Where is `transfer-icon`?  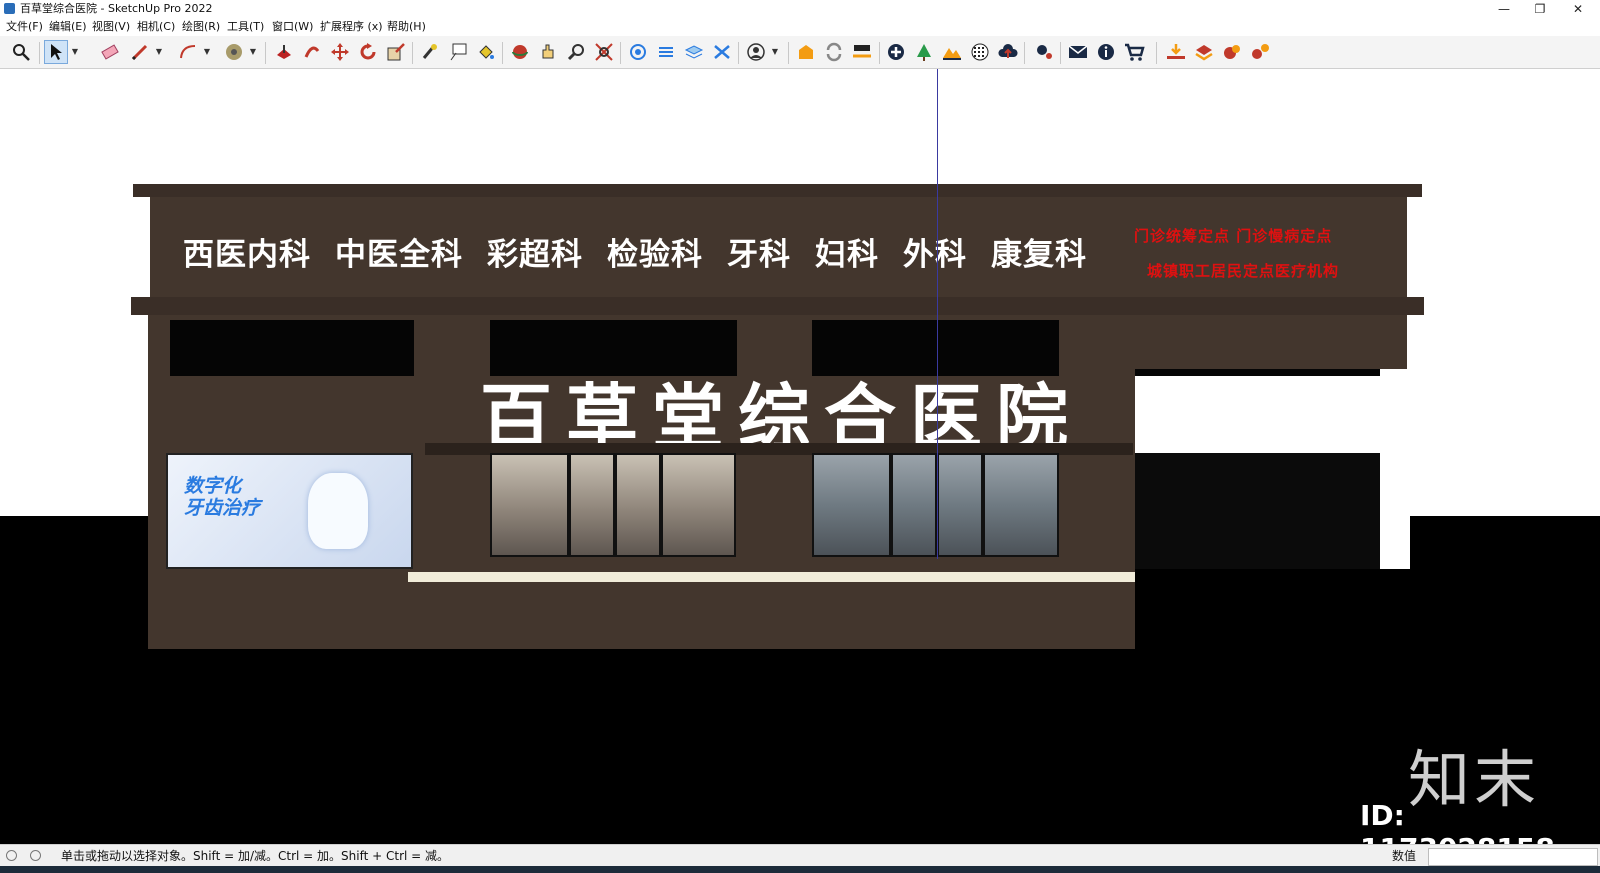
transfer-icon is located at coordinates (862, 52).